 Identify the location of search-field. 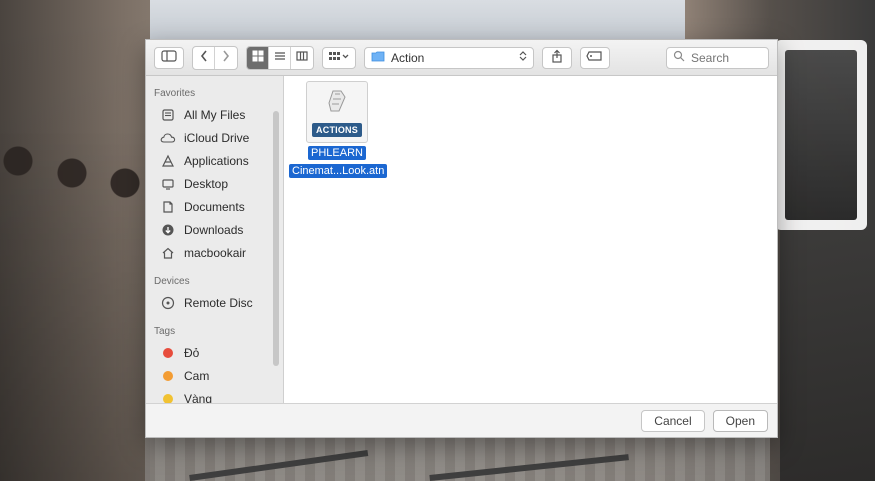
(717, 57).